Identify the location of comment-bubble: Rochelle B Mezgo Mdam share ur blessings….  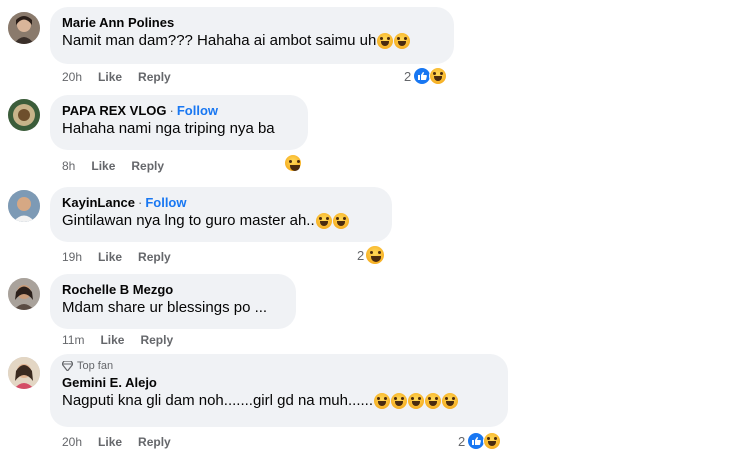
(173, 301).